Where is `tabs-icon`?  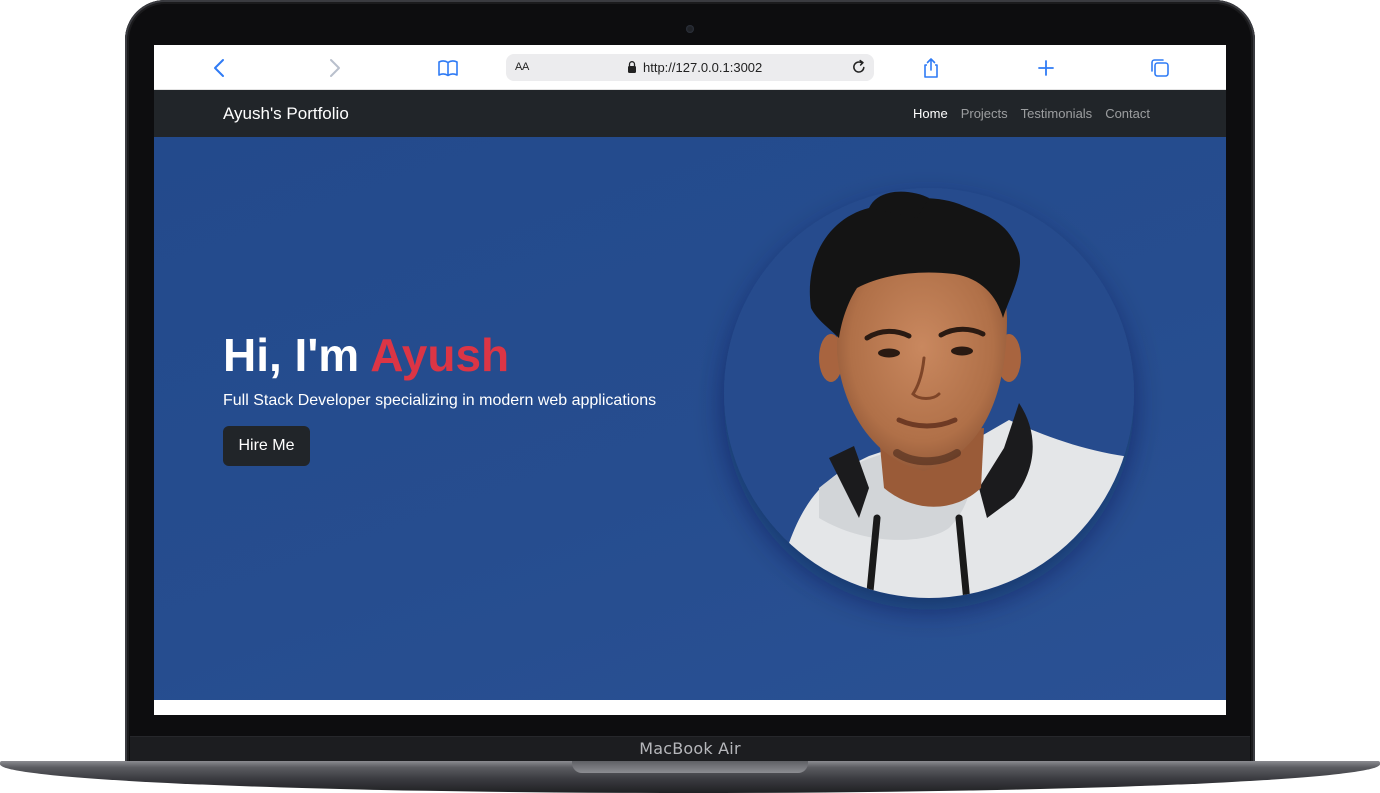 tabs-icon is located at coordinates (1160, 68).